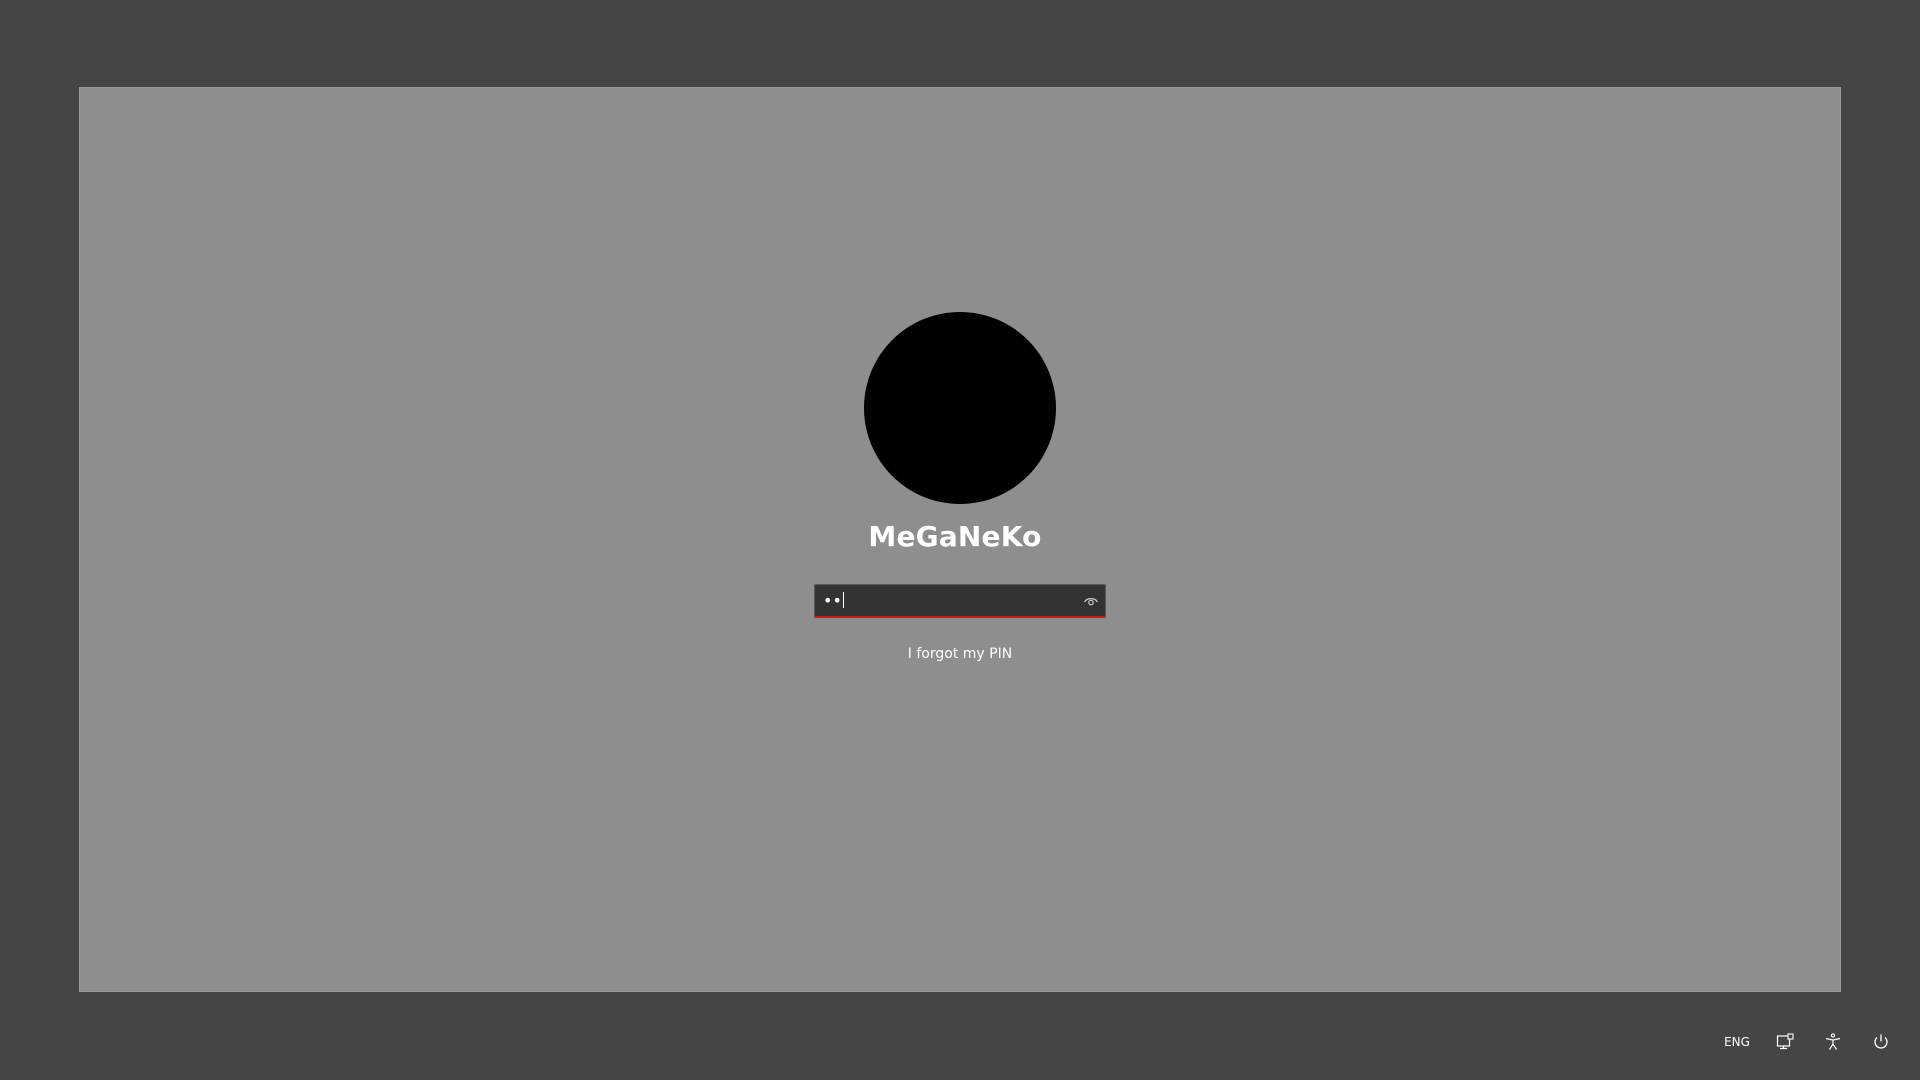  What do you see at coordinates (843, 600) in the screenshot?
I see `text-caret` at bounding box center [843, 600].